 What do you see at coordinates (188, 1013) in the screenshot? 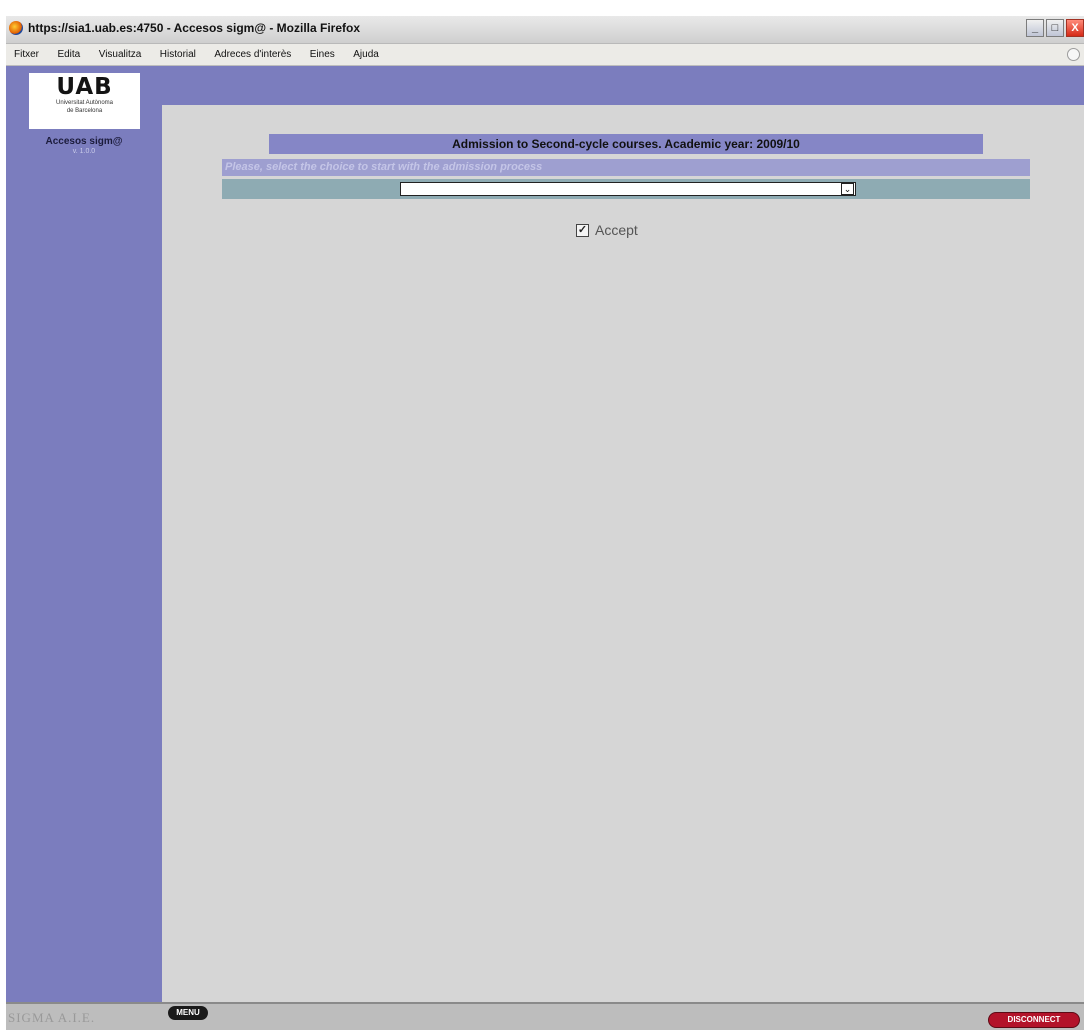
I see `menu-button: MENU` at bounding box center [188, 1013].